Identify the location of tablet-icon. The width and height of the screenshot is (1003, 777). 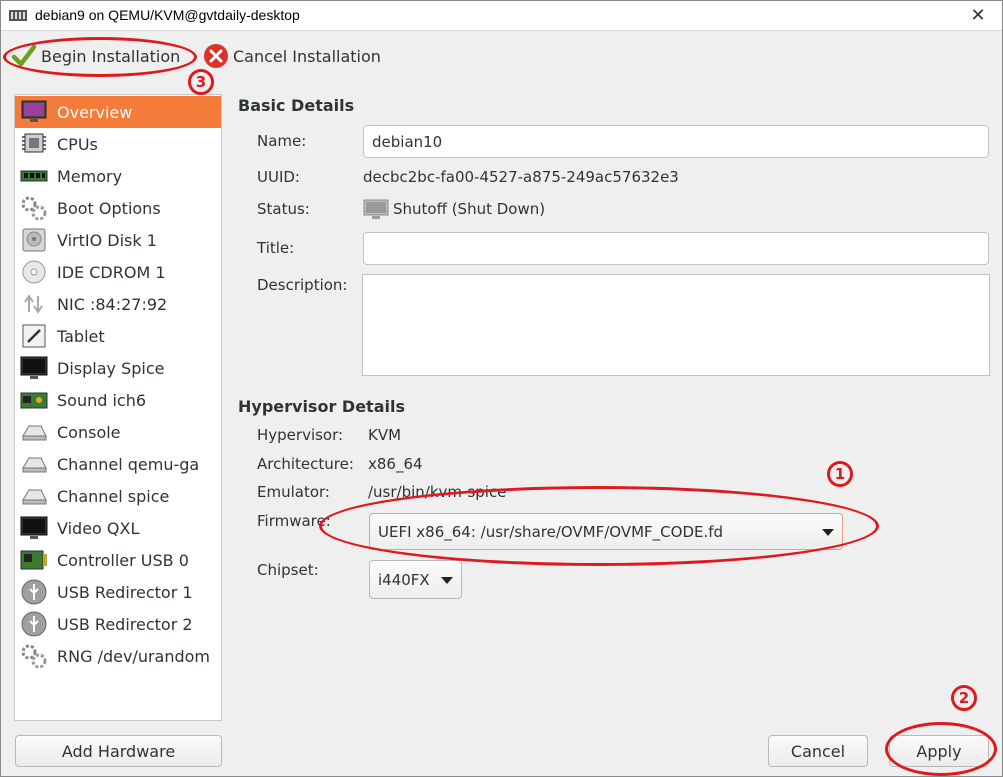
(34, 336).